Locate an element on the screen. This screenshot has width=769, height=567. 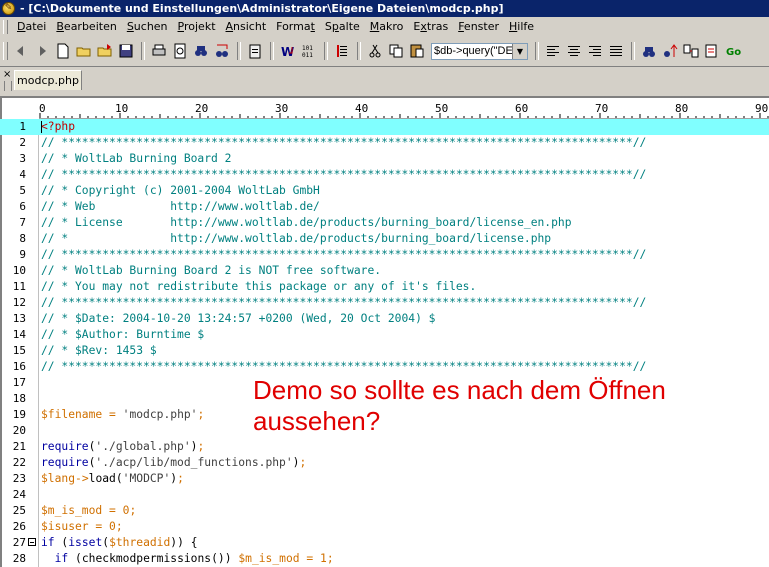
function-list-combo: $db->query("DE ▼ is located at coordinates (479, 51).